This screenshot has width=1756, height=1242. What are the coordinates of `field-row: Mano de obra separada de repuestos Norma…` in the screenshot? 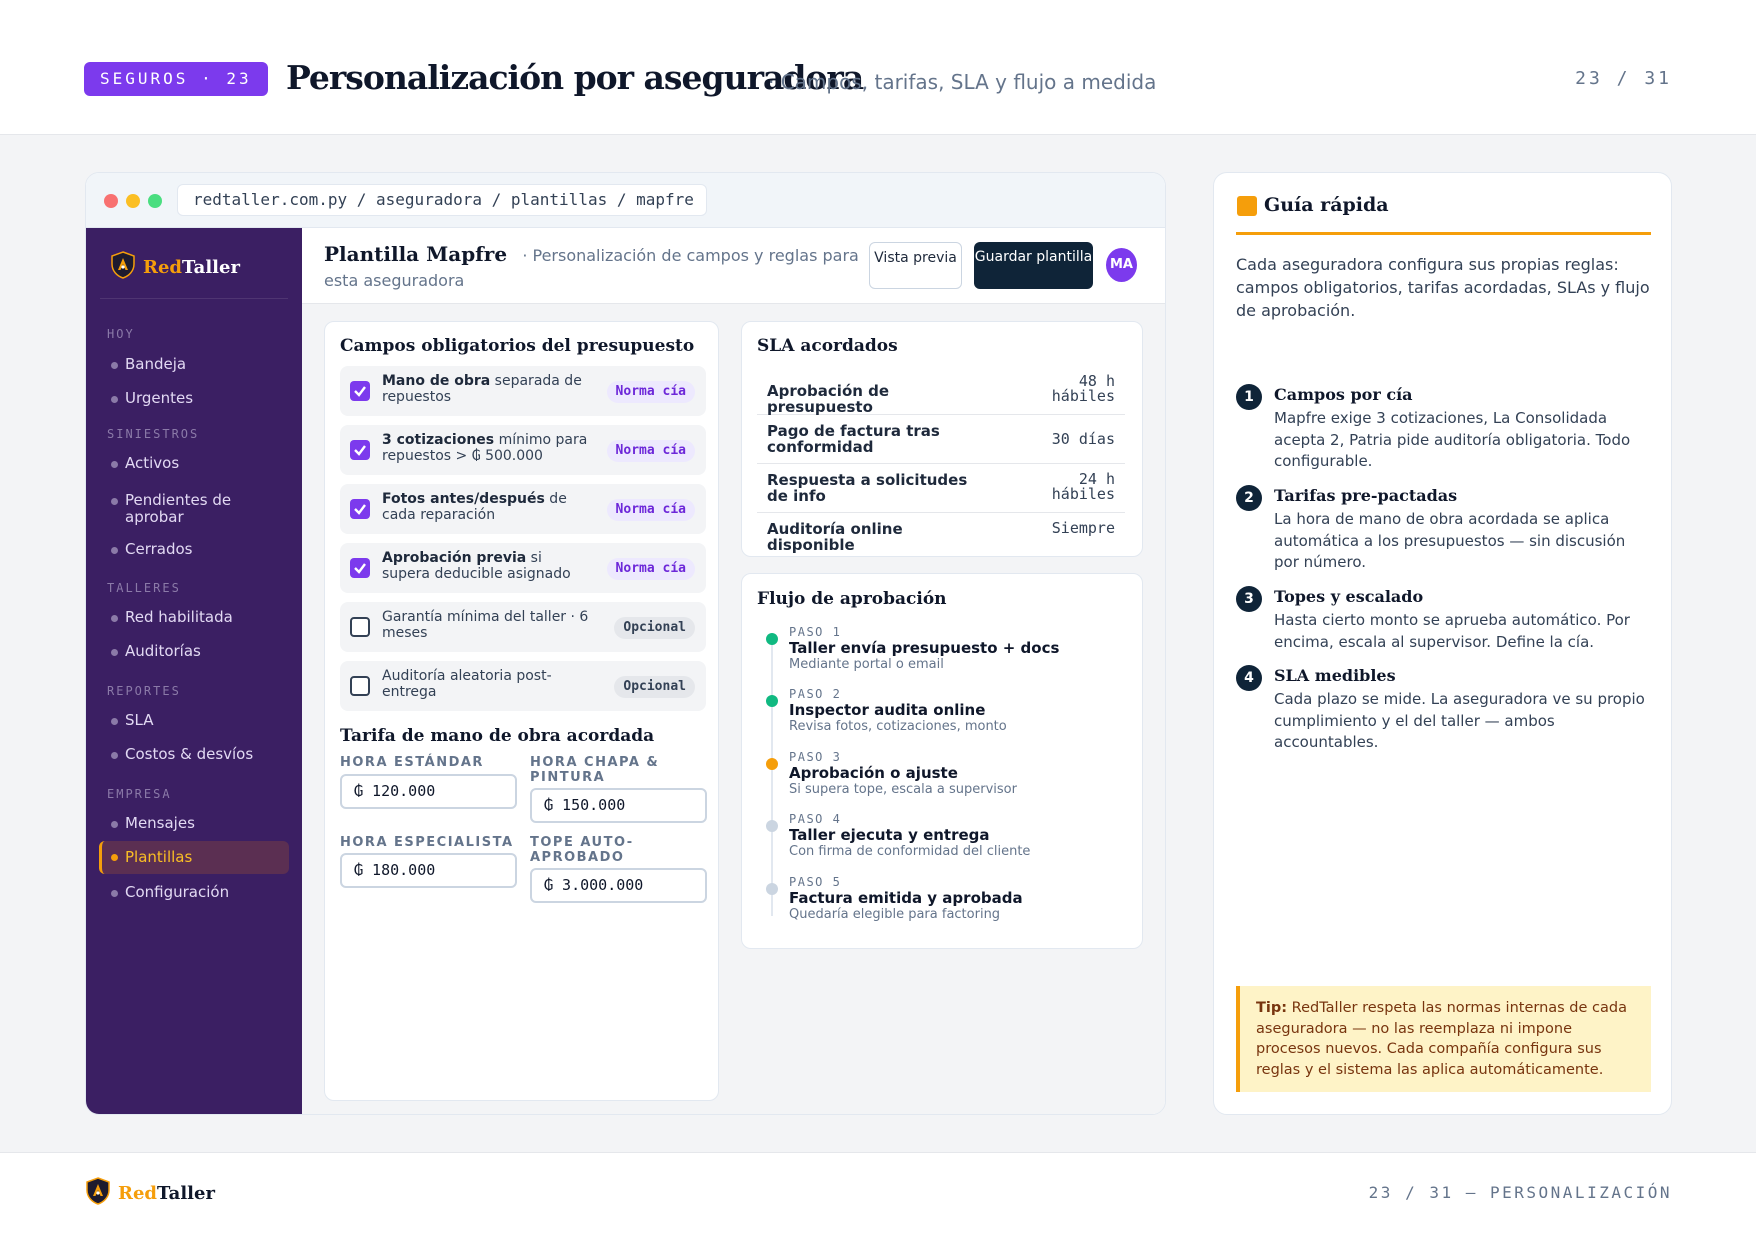 It's located at (523, 391).